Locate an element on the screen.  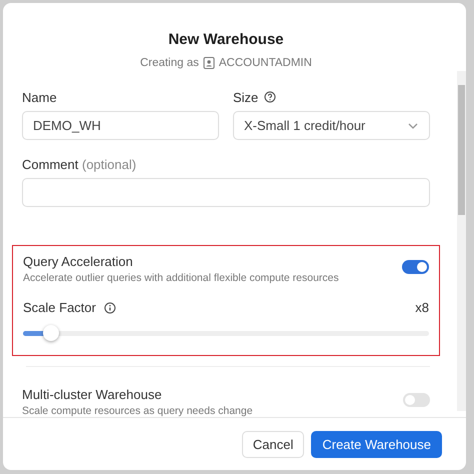
field-label: Comment (optional) is located at coordinates (79, 164).